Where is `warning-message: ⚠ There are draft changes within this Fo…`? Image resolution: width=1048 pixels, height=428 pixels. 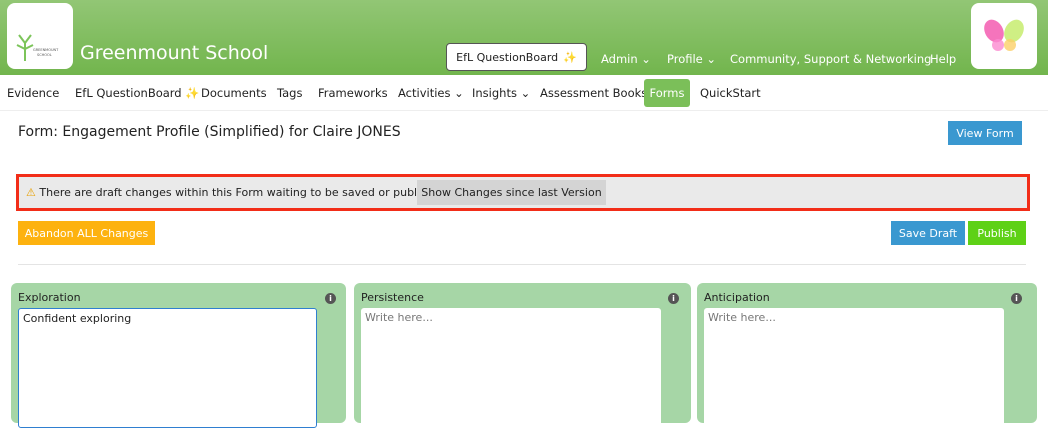
warning-message: ⚠ There are draft changes within this Fo… is located at coordinates (238, 192).